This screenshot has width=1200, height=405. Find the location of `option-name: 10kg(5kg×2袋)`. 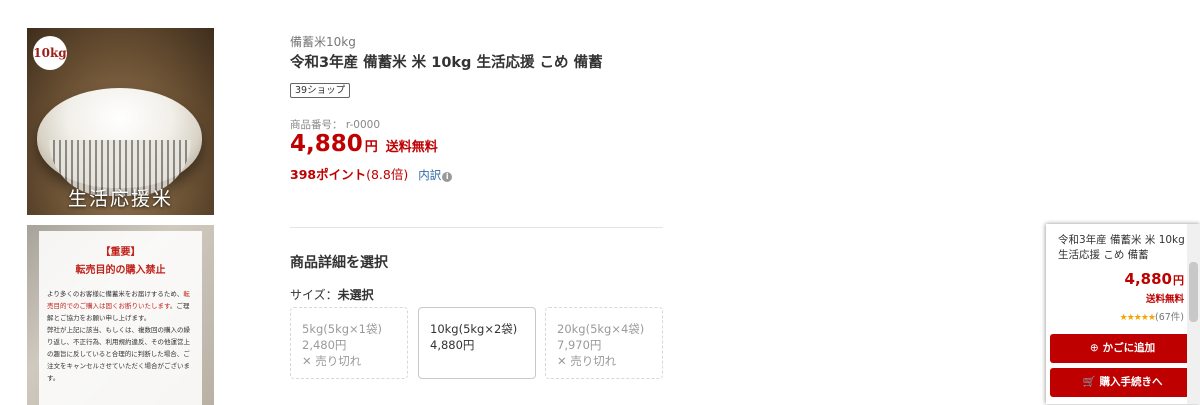

option-name: 10kg(5kg×2袋) is located at coordinates (474, 329).